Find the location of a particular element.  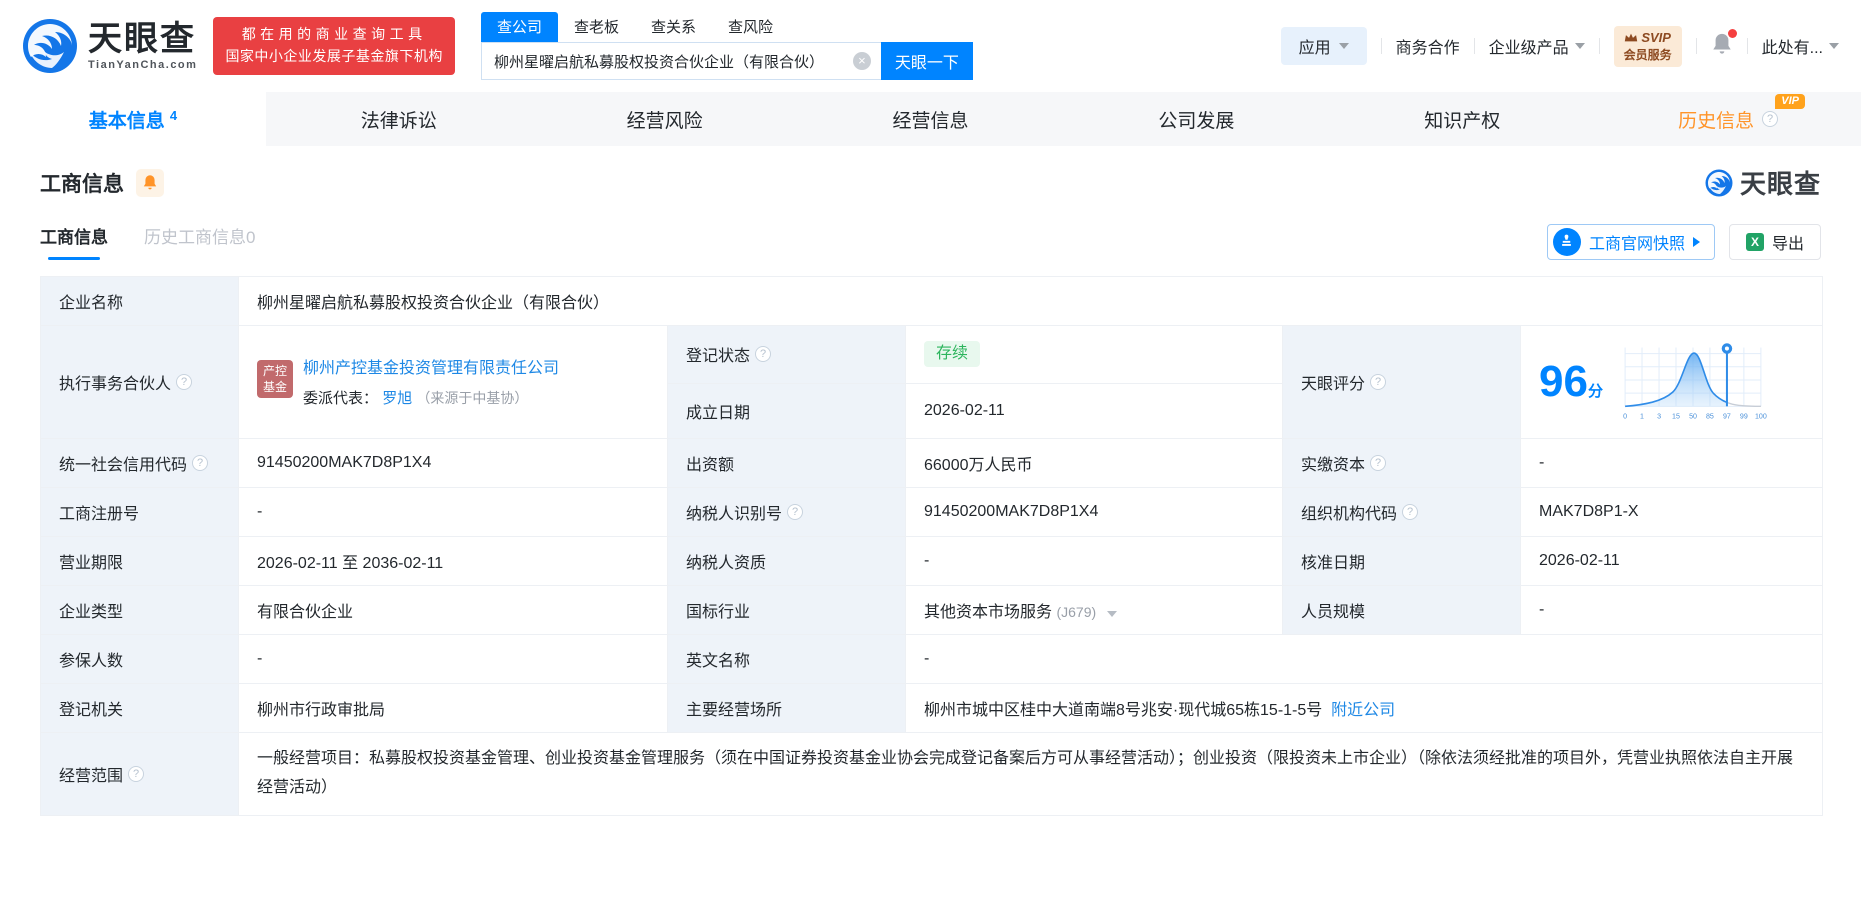

org-code-label: 组织机构代码 is located at coordinates (1401, 512).